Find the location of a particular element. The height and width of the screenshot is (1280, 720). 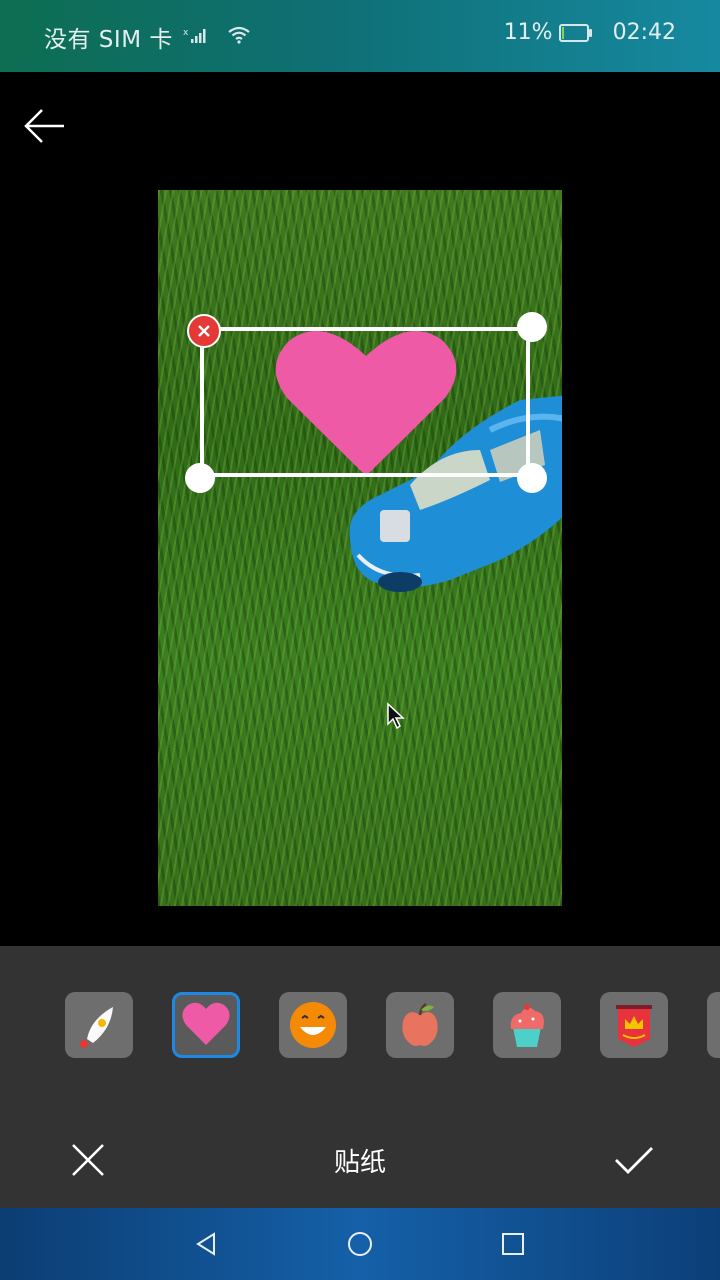

home-circle-icon is located at coordinates (360, 1244).